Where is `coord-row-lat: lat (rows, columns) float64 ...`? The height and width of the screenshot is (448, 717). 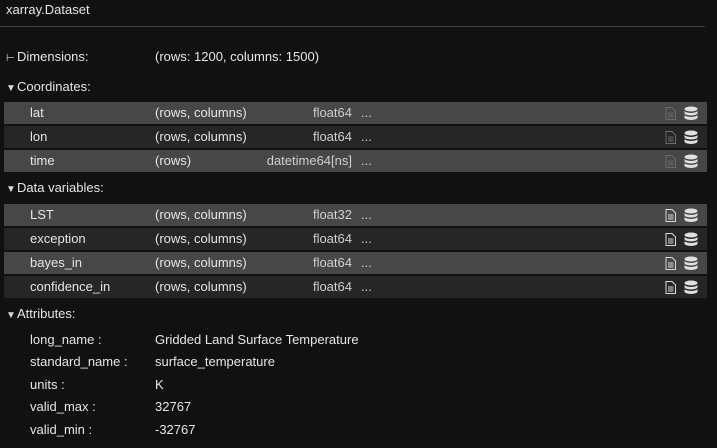
coord-row-lat: lat (rows, columns) float64 ... is located at coordinates (355, 113).